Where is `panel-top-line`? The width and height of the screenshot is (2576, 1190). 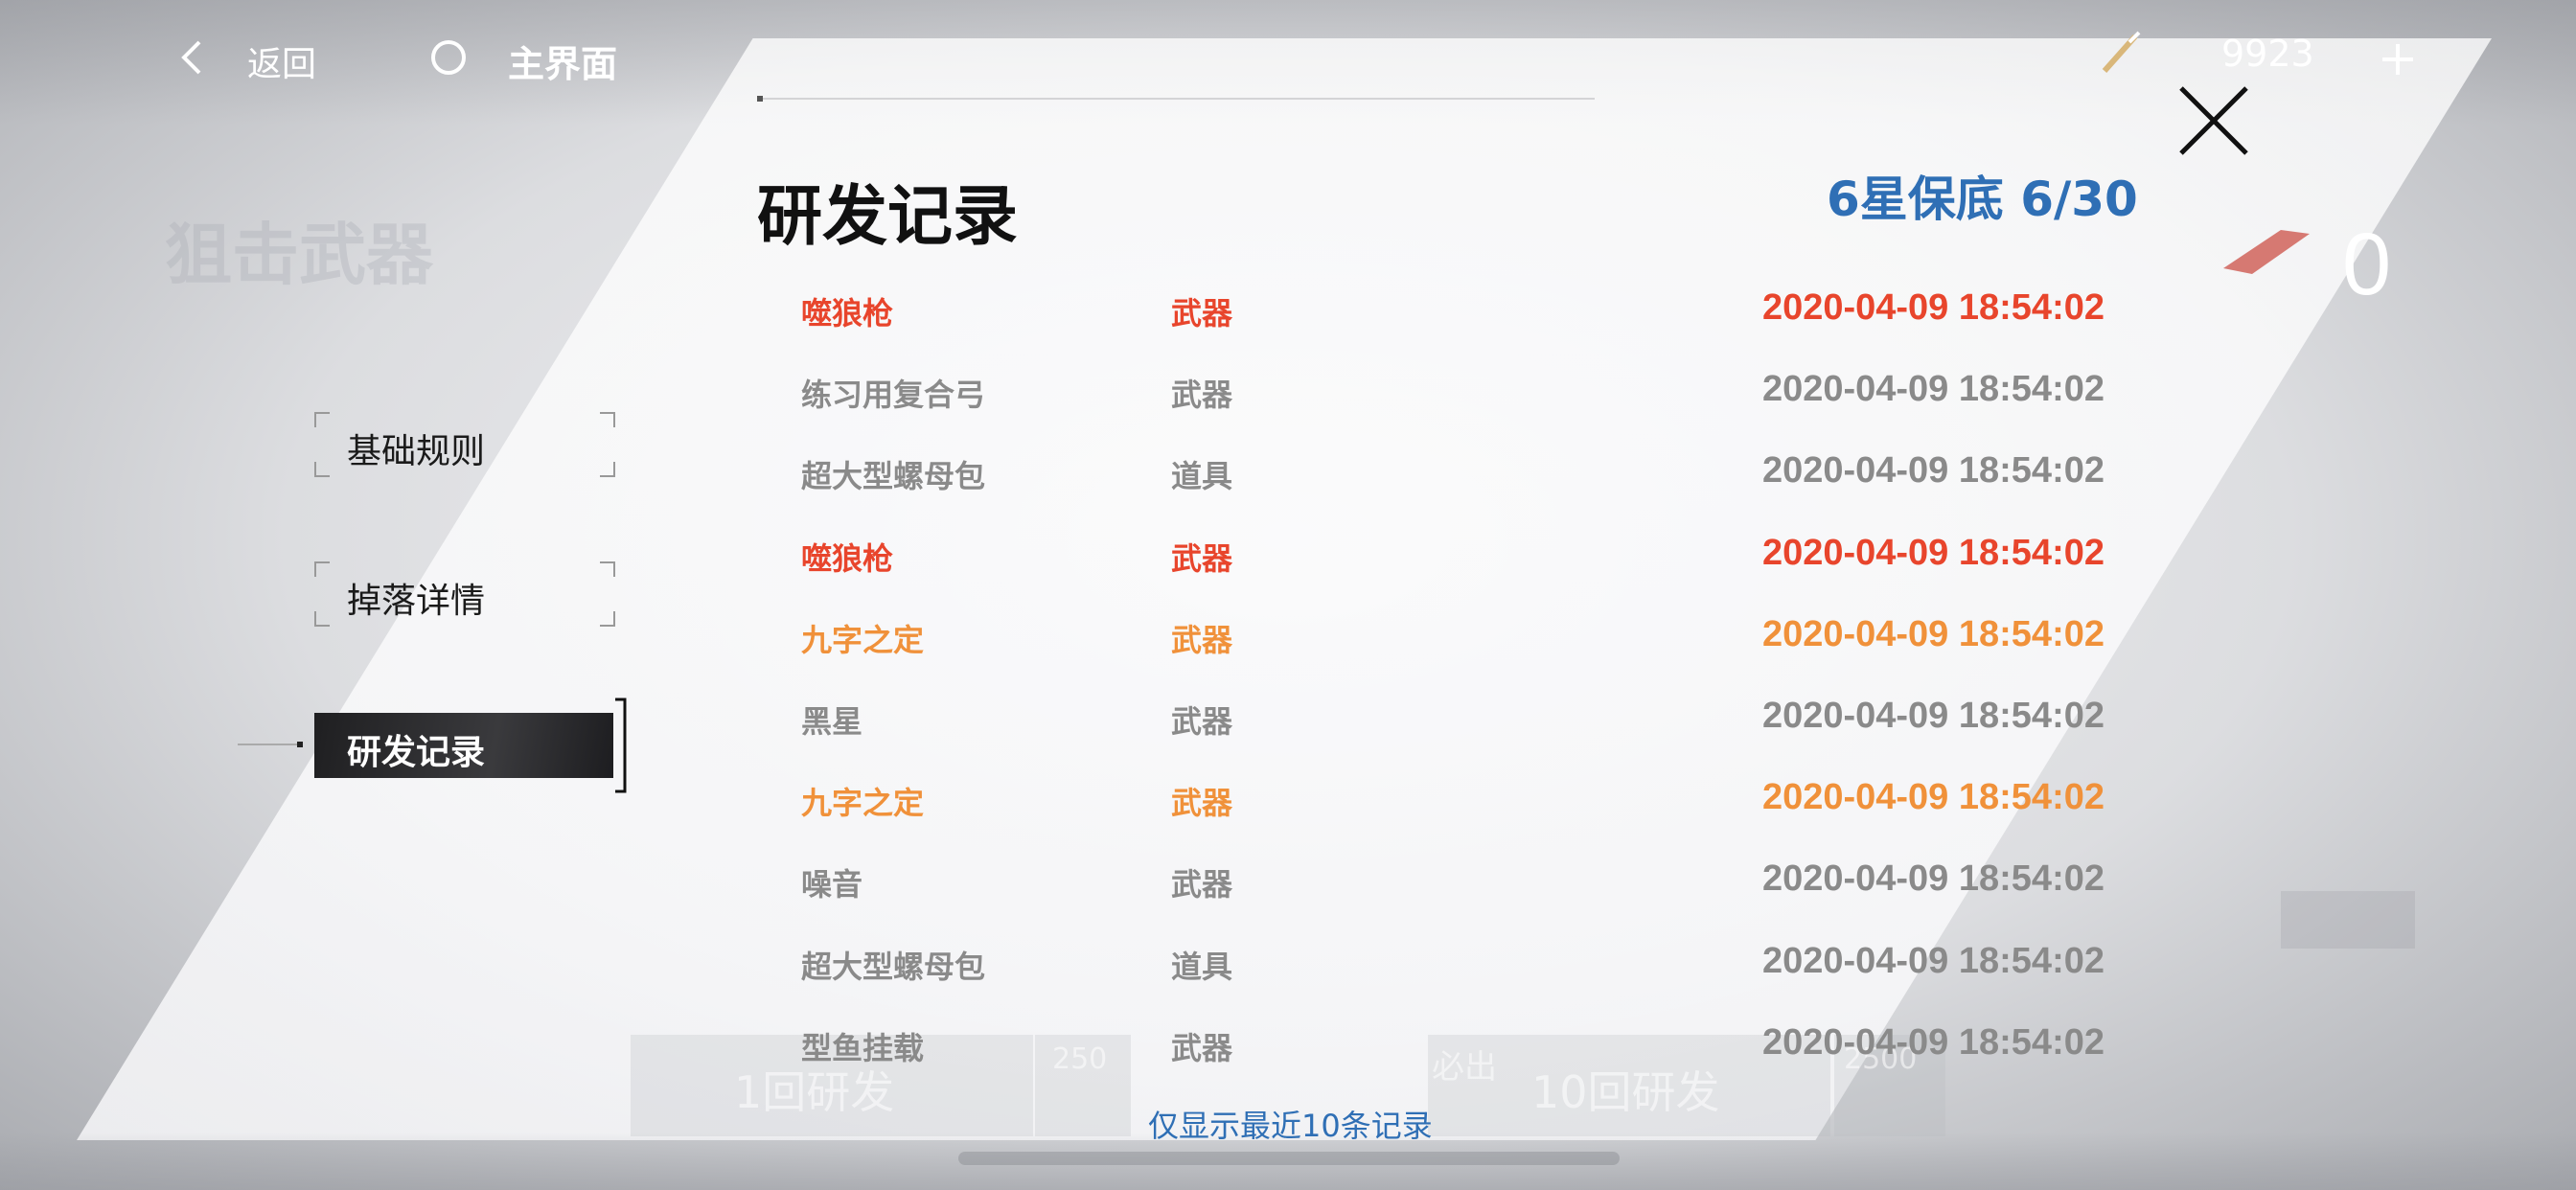 panel-top-line is located at coordinates (1177, 99).